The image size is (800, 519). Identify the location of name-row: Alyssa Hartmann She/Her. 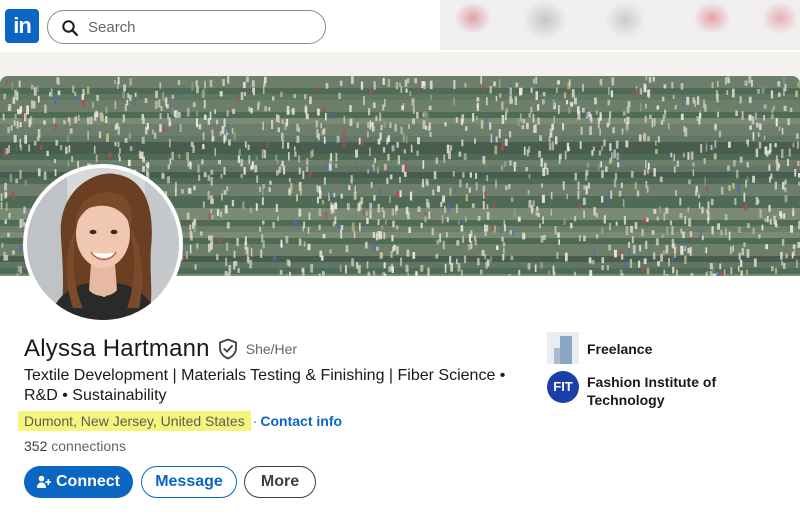
(160, 349).